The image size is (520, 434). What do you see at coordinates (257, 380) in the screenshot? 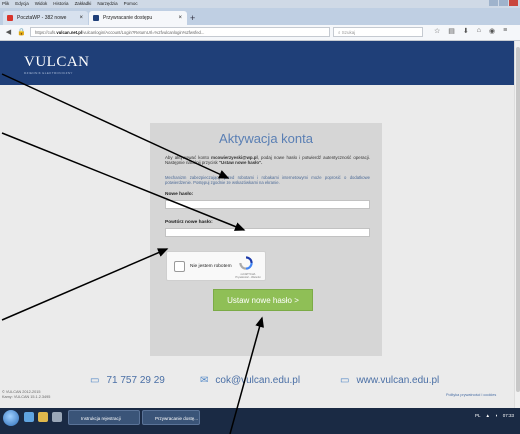
I see `email-link: cok@vulcan.edu.pl` at bounding box center [257, 380].